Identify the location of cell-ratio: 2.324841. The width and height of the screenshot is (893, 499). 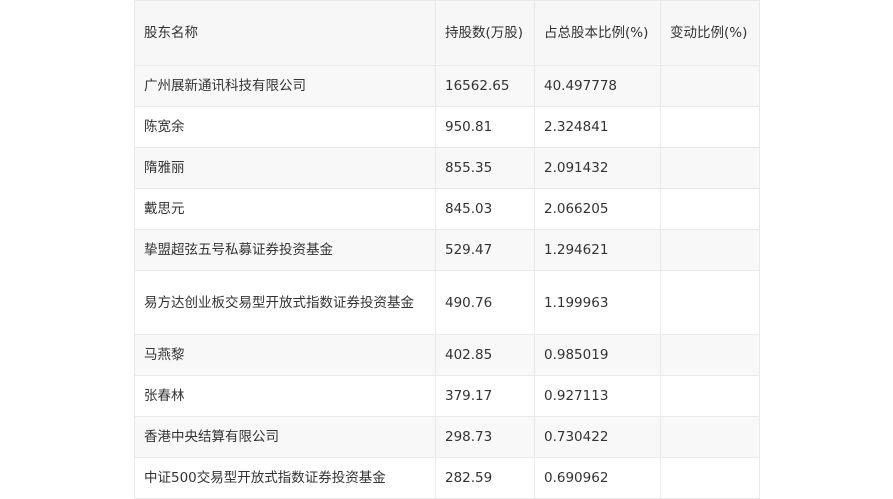
(597, 127).